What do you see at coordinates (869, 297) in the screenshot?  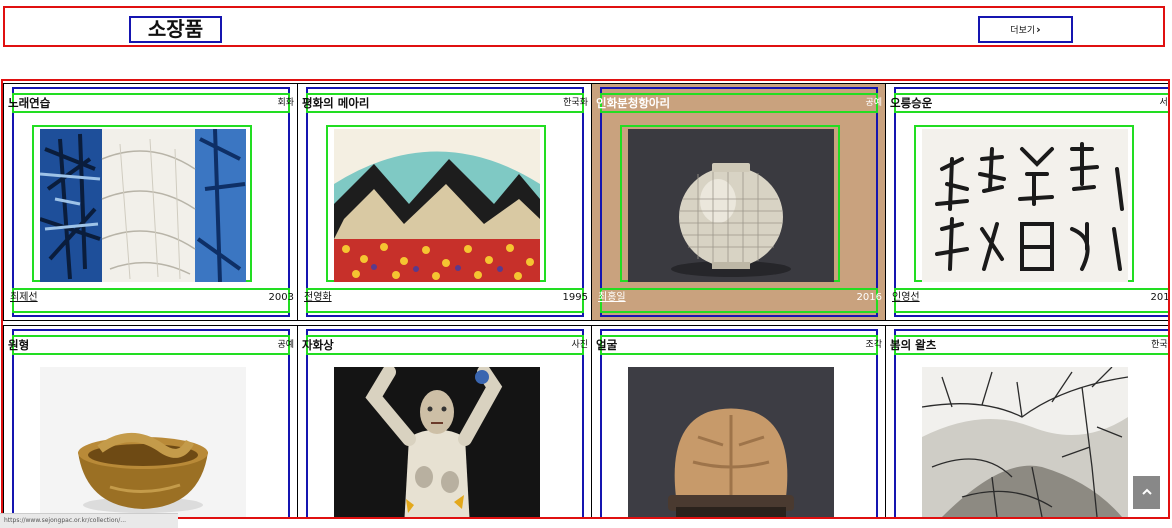 I see `card-year: 2016` at bounding box center [869, 297].